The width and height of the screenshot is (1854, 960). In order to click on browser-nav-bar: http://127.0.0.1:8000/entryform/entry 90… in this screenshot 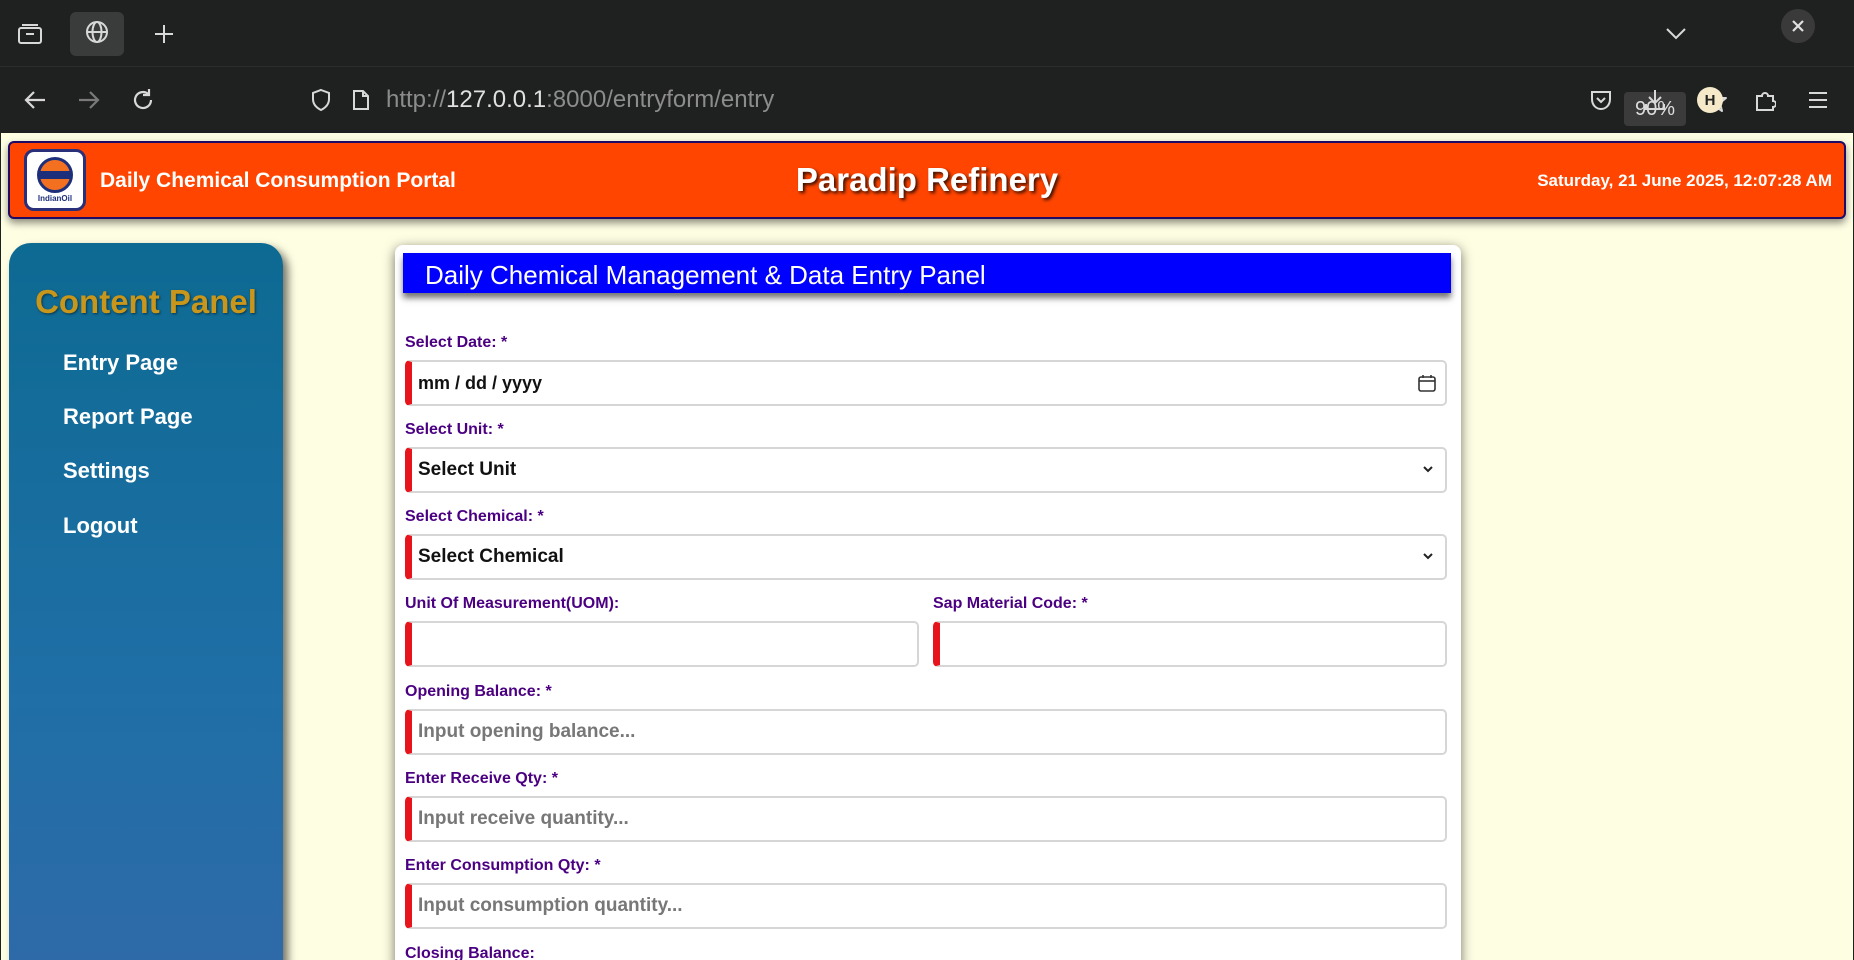, I will do `click(927, 99)`.